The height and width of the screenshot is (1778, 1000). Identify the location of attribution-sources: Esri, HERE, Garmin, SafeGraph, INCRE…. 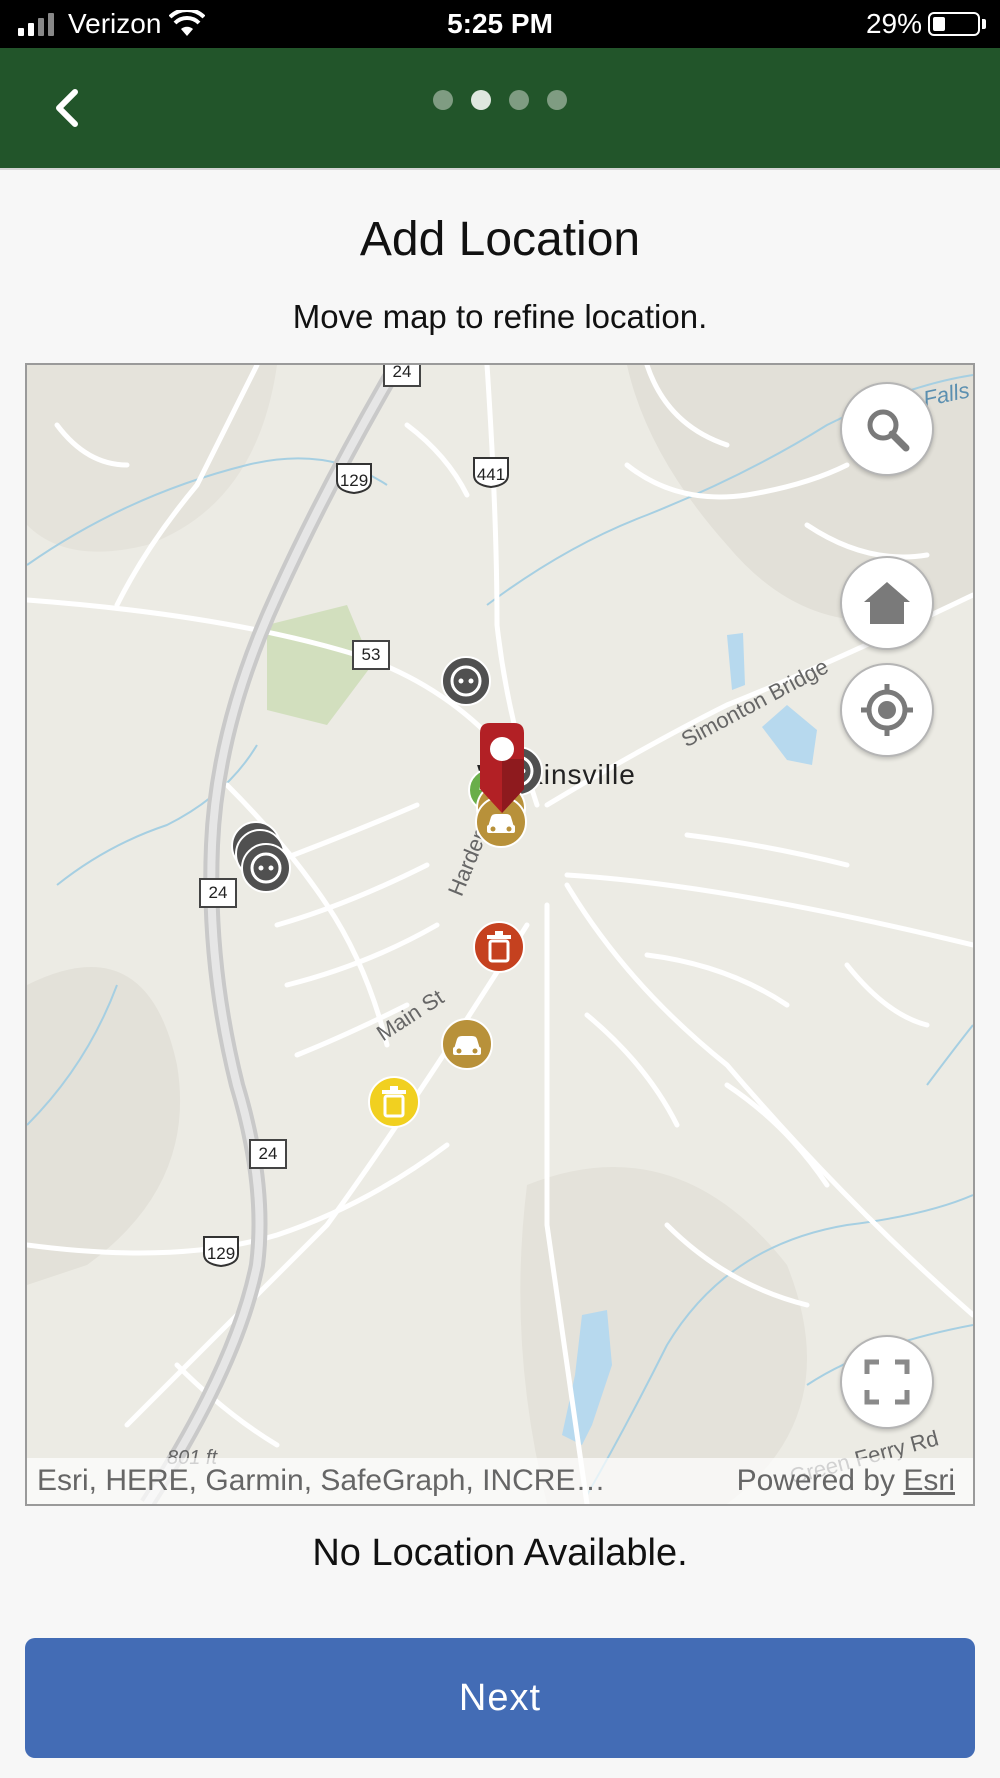
(321, 1480).